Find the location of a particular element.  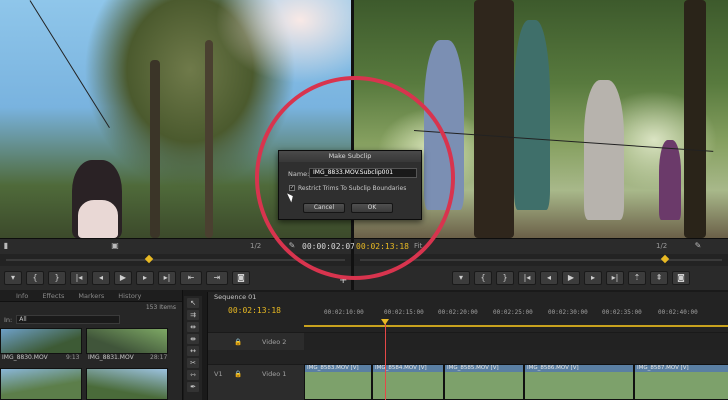

track-name: Video 1 is located at coordinates (274, 374).